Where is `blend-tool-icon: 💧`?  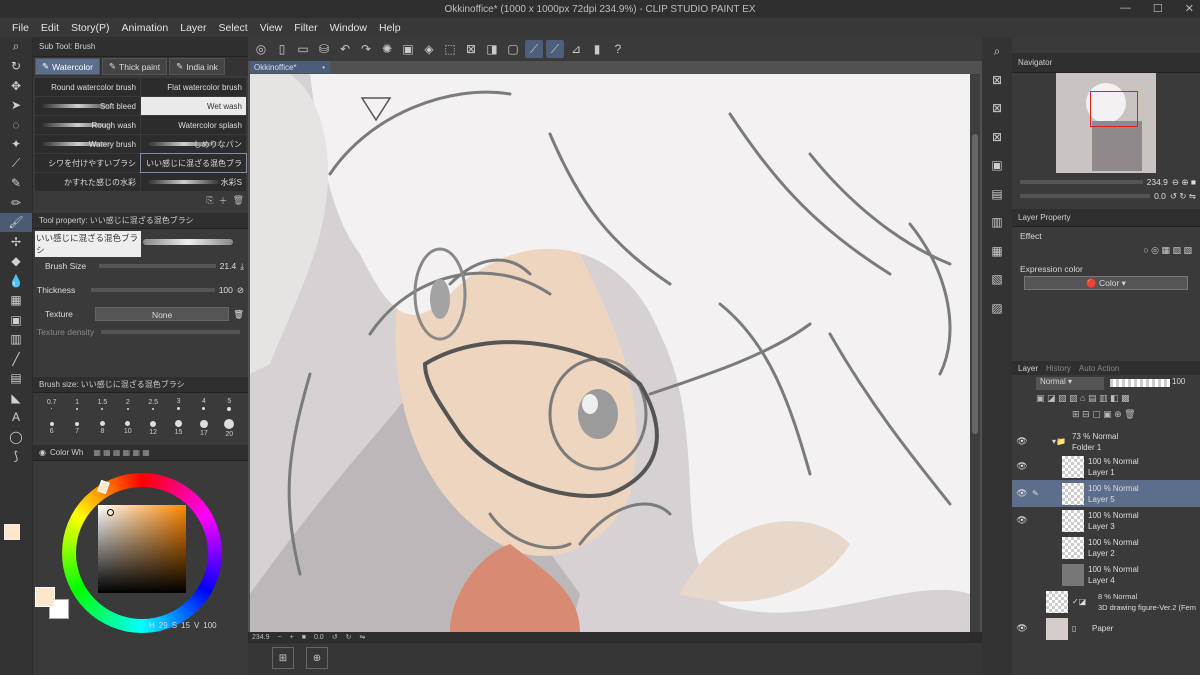
blend-tool-icon: 💧 is located at coordinates (16, 281).